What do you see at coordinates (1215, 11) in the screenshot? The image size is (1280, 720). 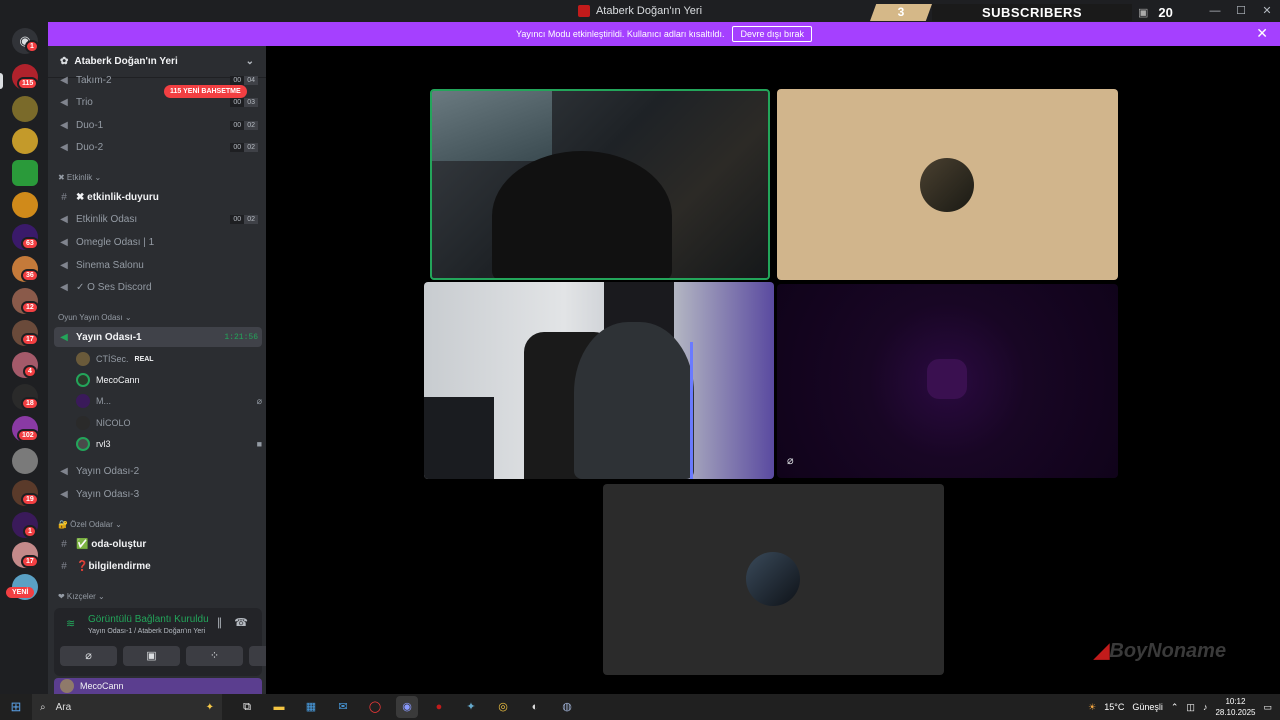 I see `minimize-button: —` at bounding box center [1215, 11].